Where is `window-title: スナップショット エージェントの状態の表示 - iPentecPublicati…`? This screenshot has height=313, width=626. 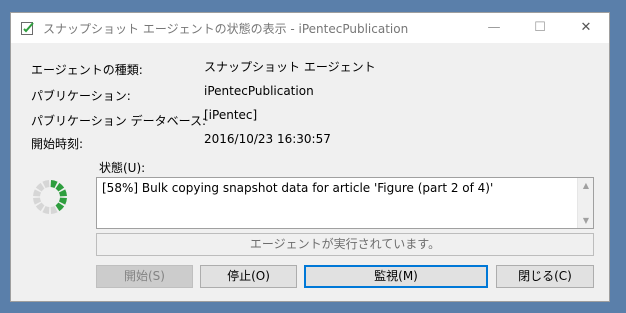 window-title: スナップショット エージェントの状態の表示 - iPentecPublicati… is located at coordinates (226, 29).